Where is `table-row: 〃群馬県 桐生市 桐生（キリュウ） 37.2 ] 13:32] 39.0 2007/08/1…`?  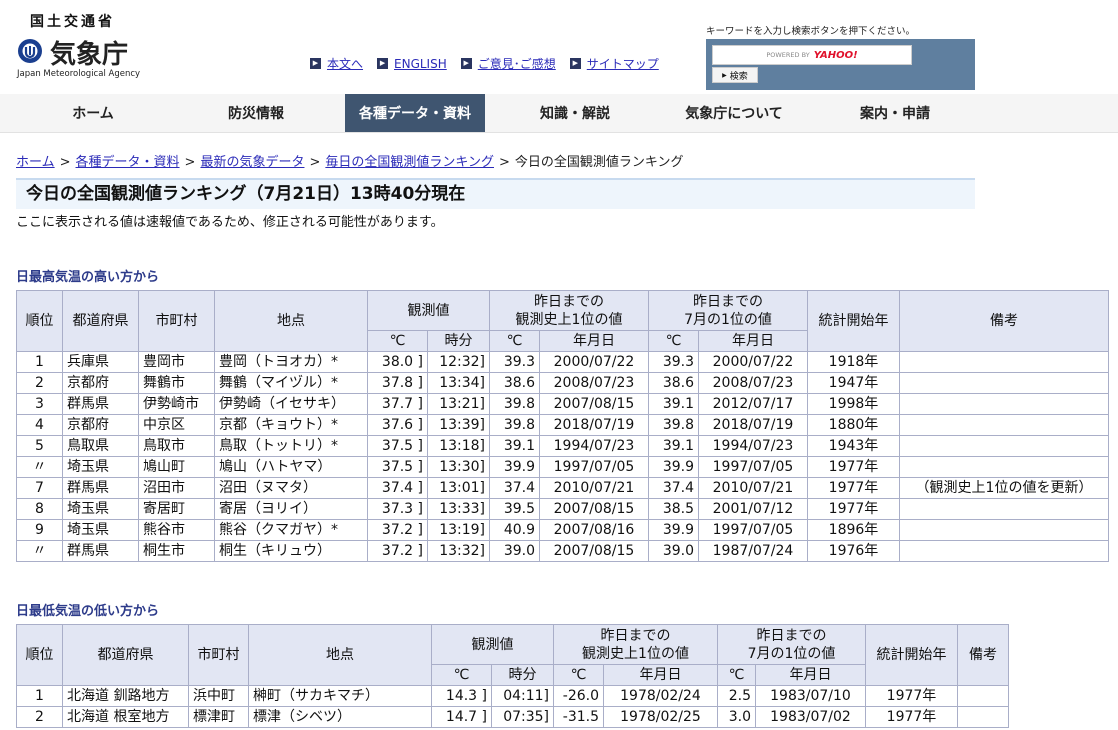
table-row: 〃群馬県 桐生市 桐生（キリュウ） 37.2 ] 13:32] 39.0 2007/08/1… is located at coordinates (562, 551).